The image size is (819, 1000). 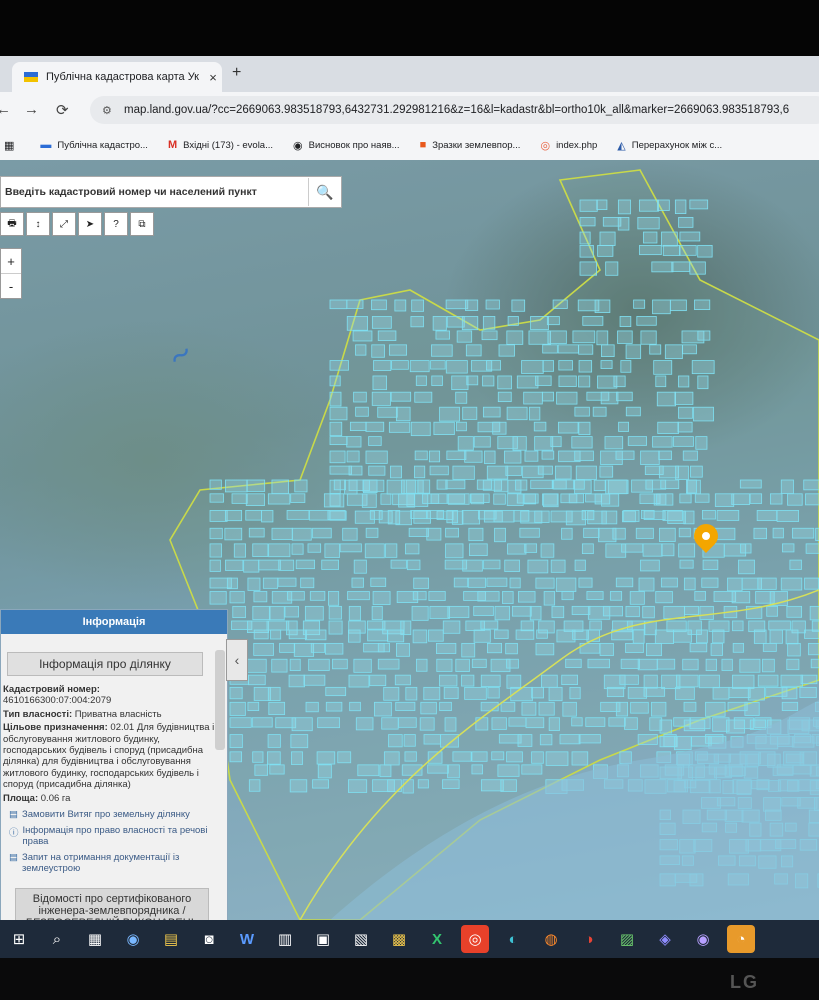 I want to click on browser-tab: Публічна кадастрова карта Ук ×, so click(x=117, y=77).